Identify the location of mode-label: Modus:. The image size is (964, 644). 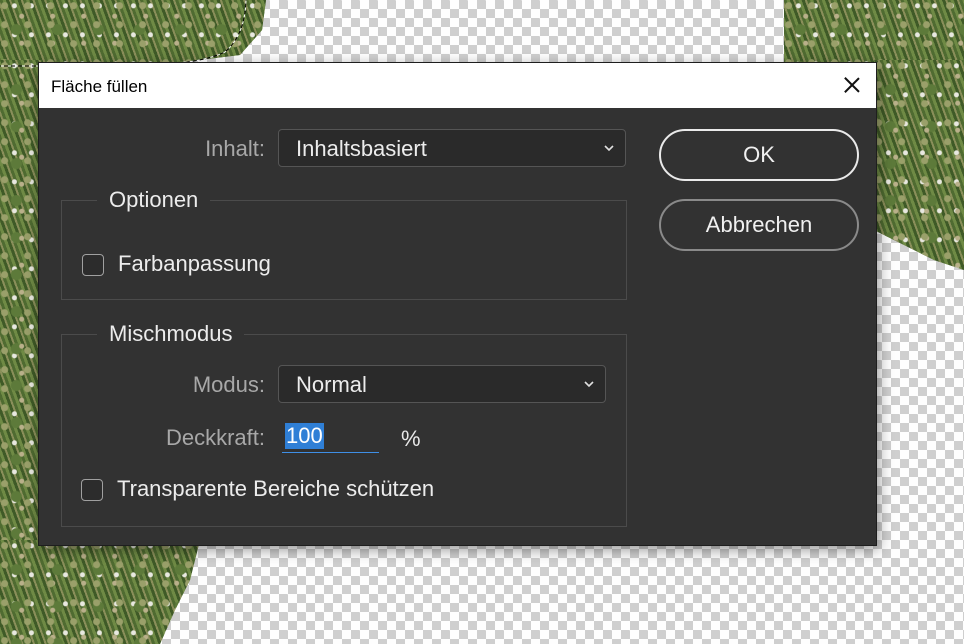
(228, 384).